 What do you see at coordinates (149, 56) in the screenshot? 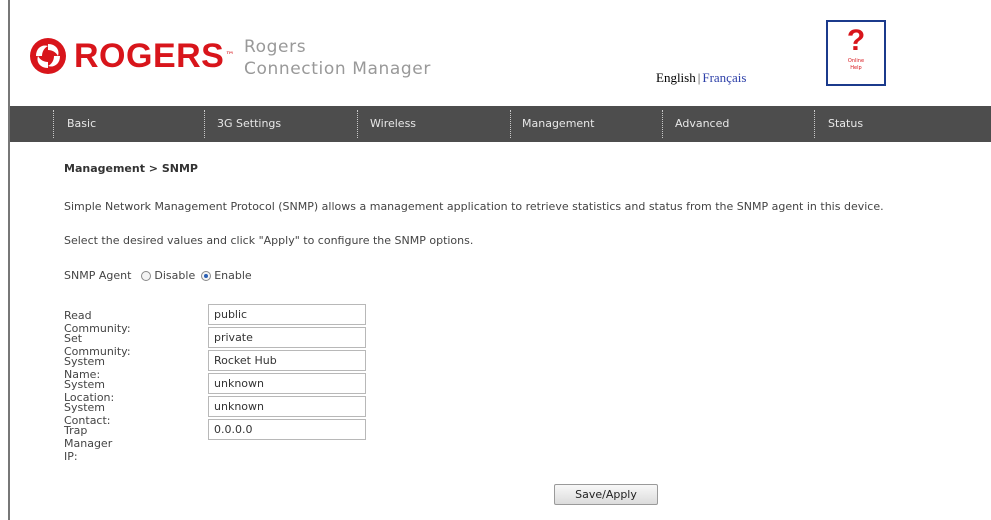
I see `brand-name: ROGERS` at bounding box center [149, 56].